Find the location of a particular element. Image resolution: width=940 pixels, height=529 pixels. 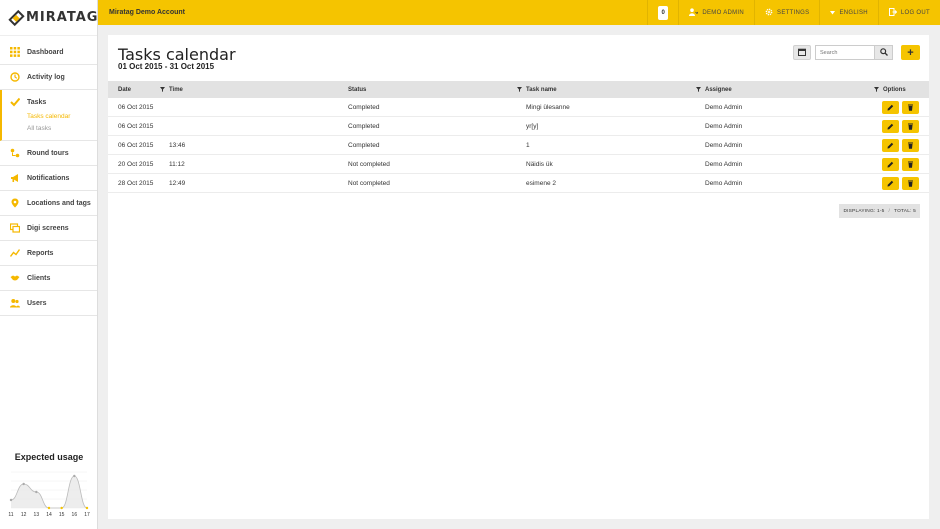

notifications-button: 0 is located at coordinates (662, 12).